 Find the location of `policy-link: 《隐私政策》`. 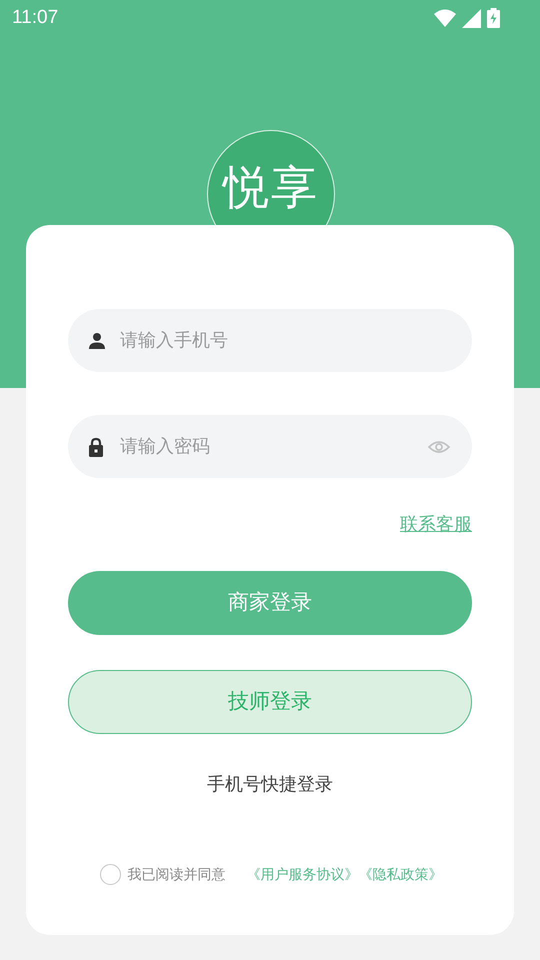

policy-link: 《隐私政策》 is located at coordinates (400, 874).